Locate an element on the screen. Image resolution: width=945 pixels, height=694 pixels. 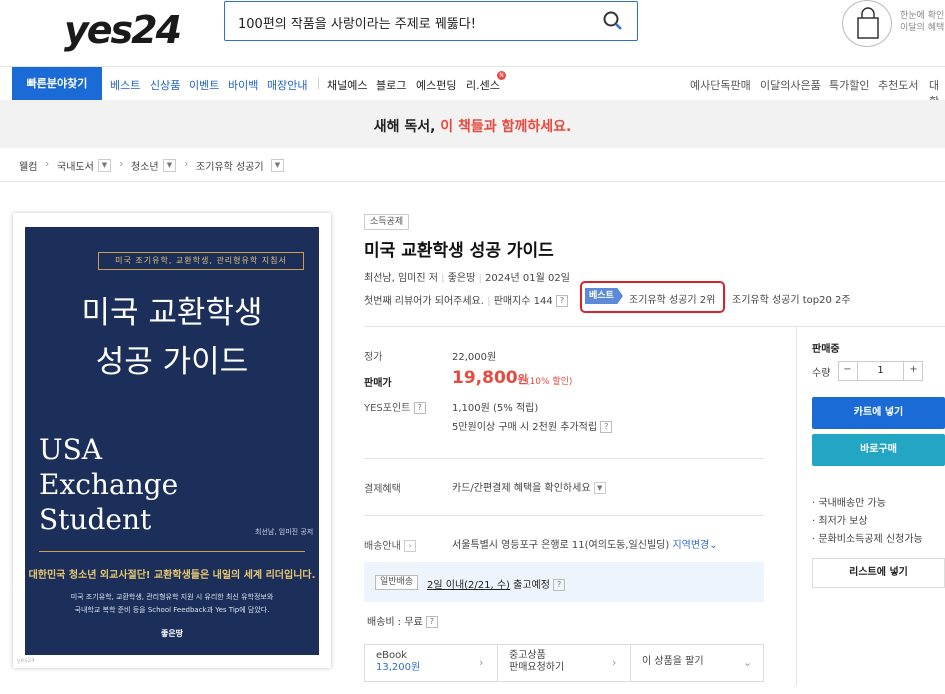
cover-slogan: 대한민국 청소년 외교사절단! 교환학생들은 내일의 세계 리더입니다. is located at coordinates (172, 575).